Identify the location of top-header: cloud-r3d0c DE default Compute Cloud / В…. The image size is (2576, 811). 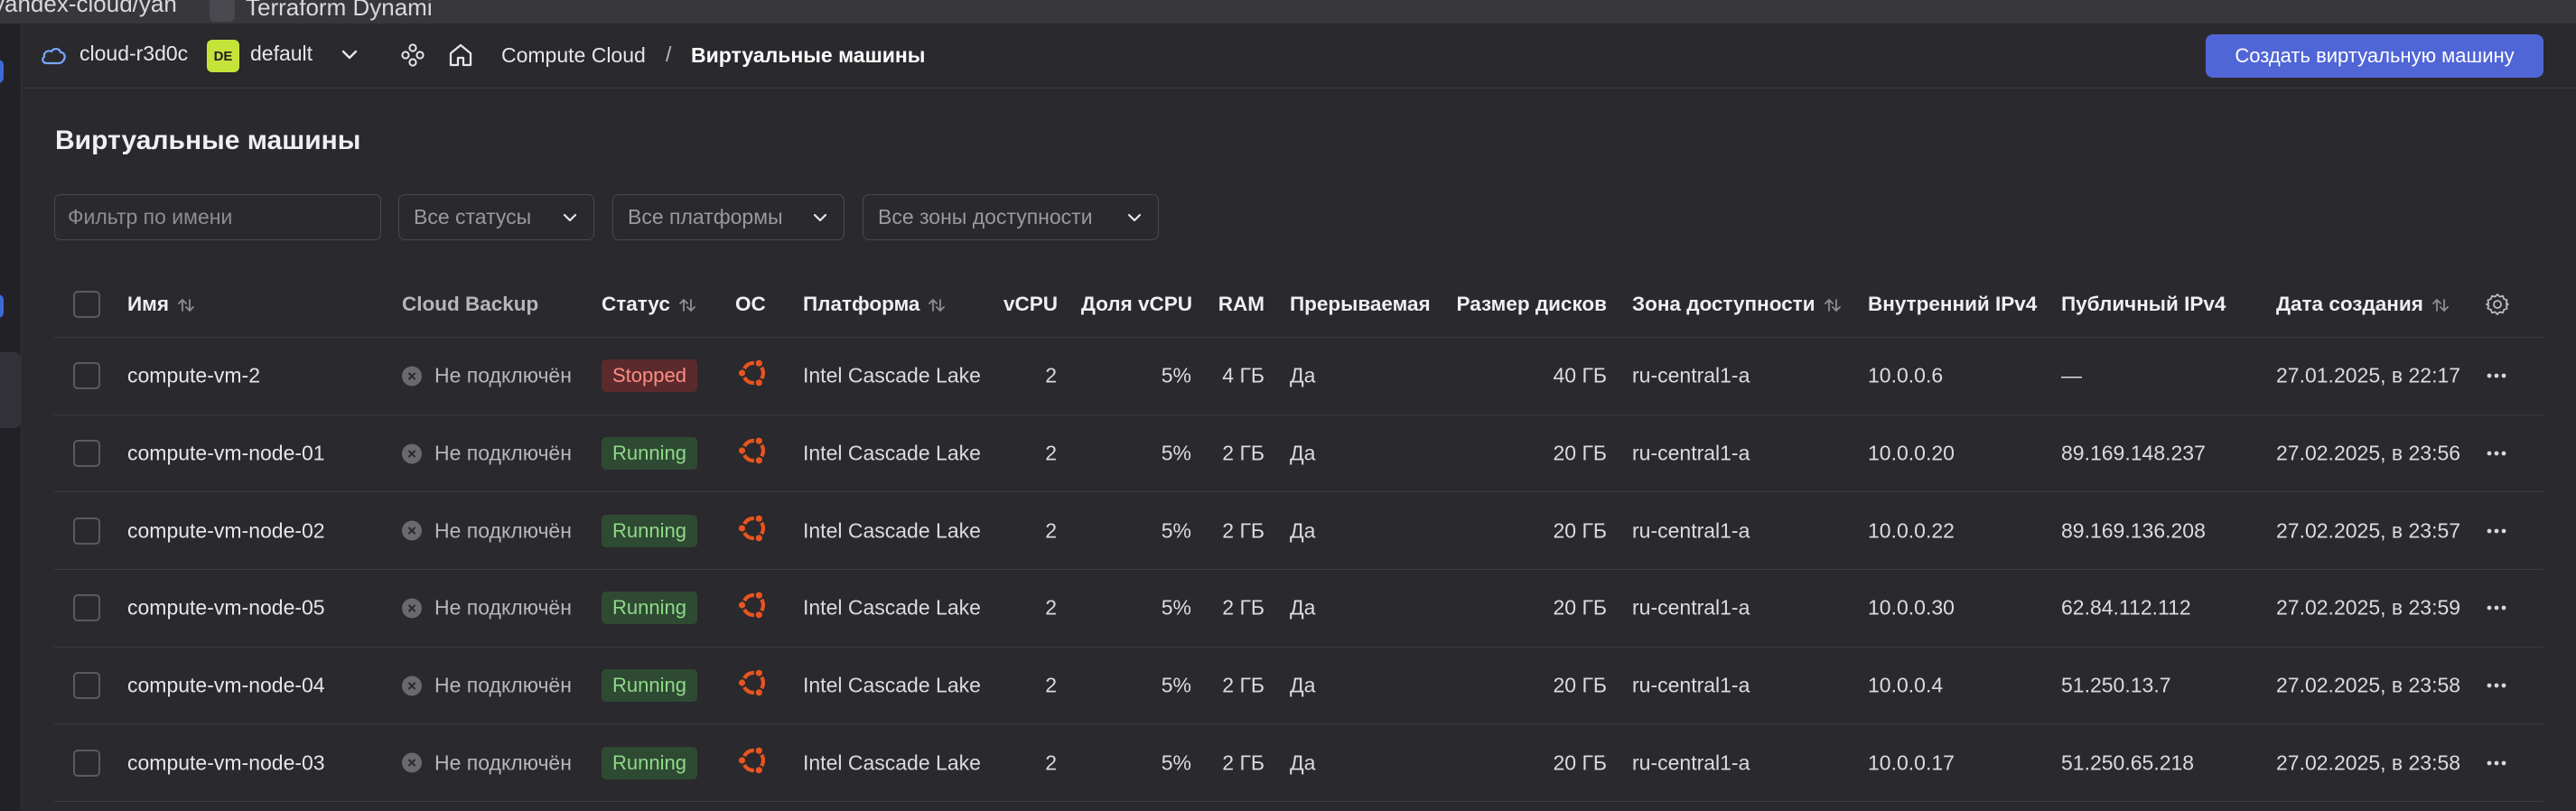
(1299, 56).